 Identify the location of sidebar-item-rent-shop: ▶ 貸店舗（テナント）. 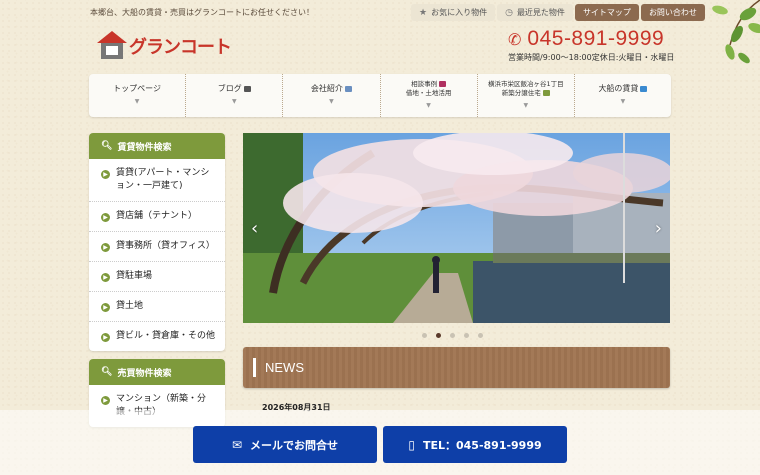
(157, 217).